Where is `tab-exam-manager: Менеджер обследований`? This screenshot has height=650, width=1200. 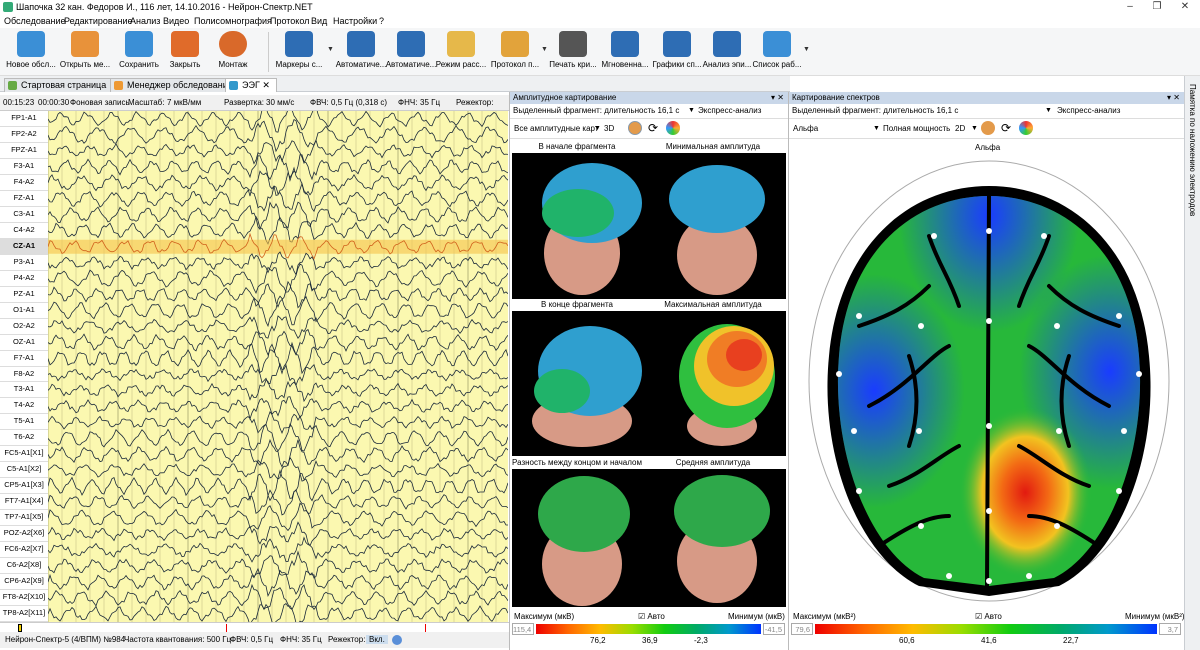
tab-exam-manager: Менеджер обследований is located at coordinates (175, 85).